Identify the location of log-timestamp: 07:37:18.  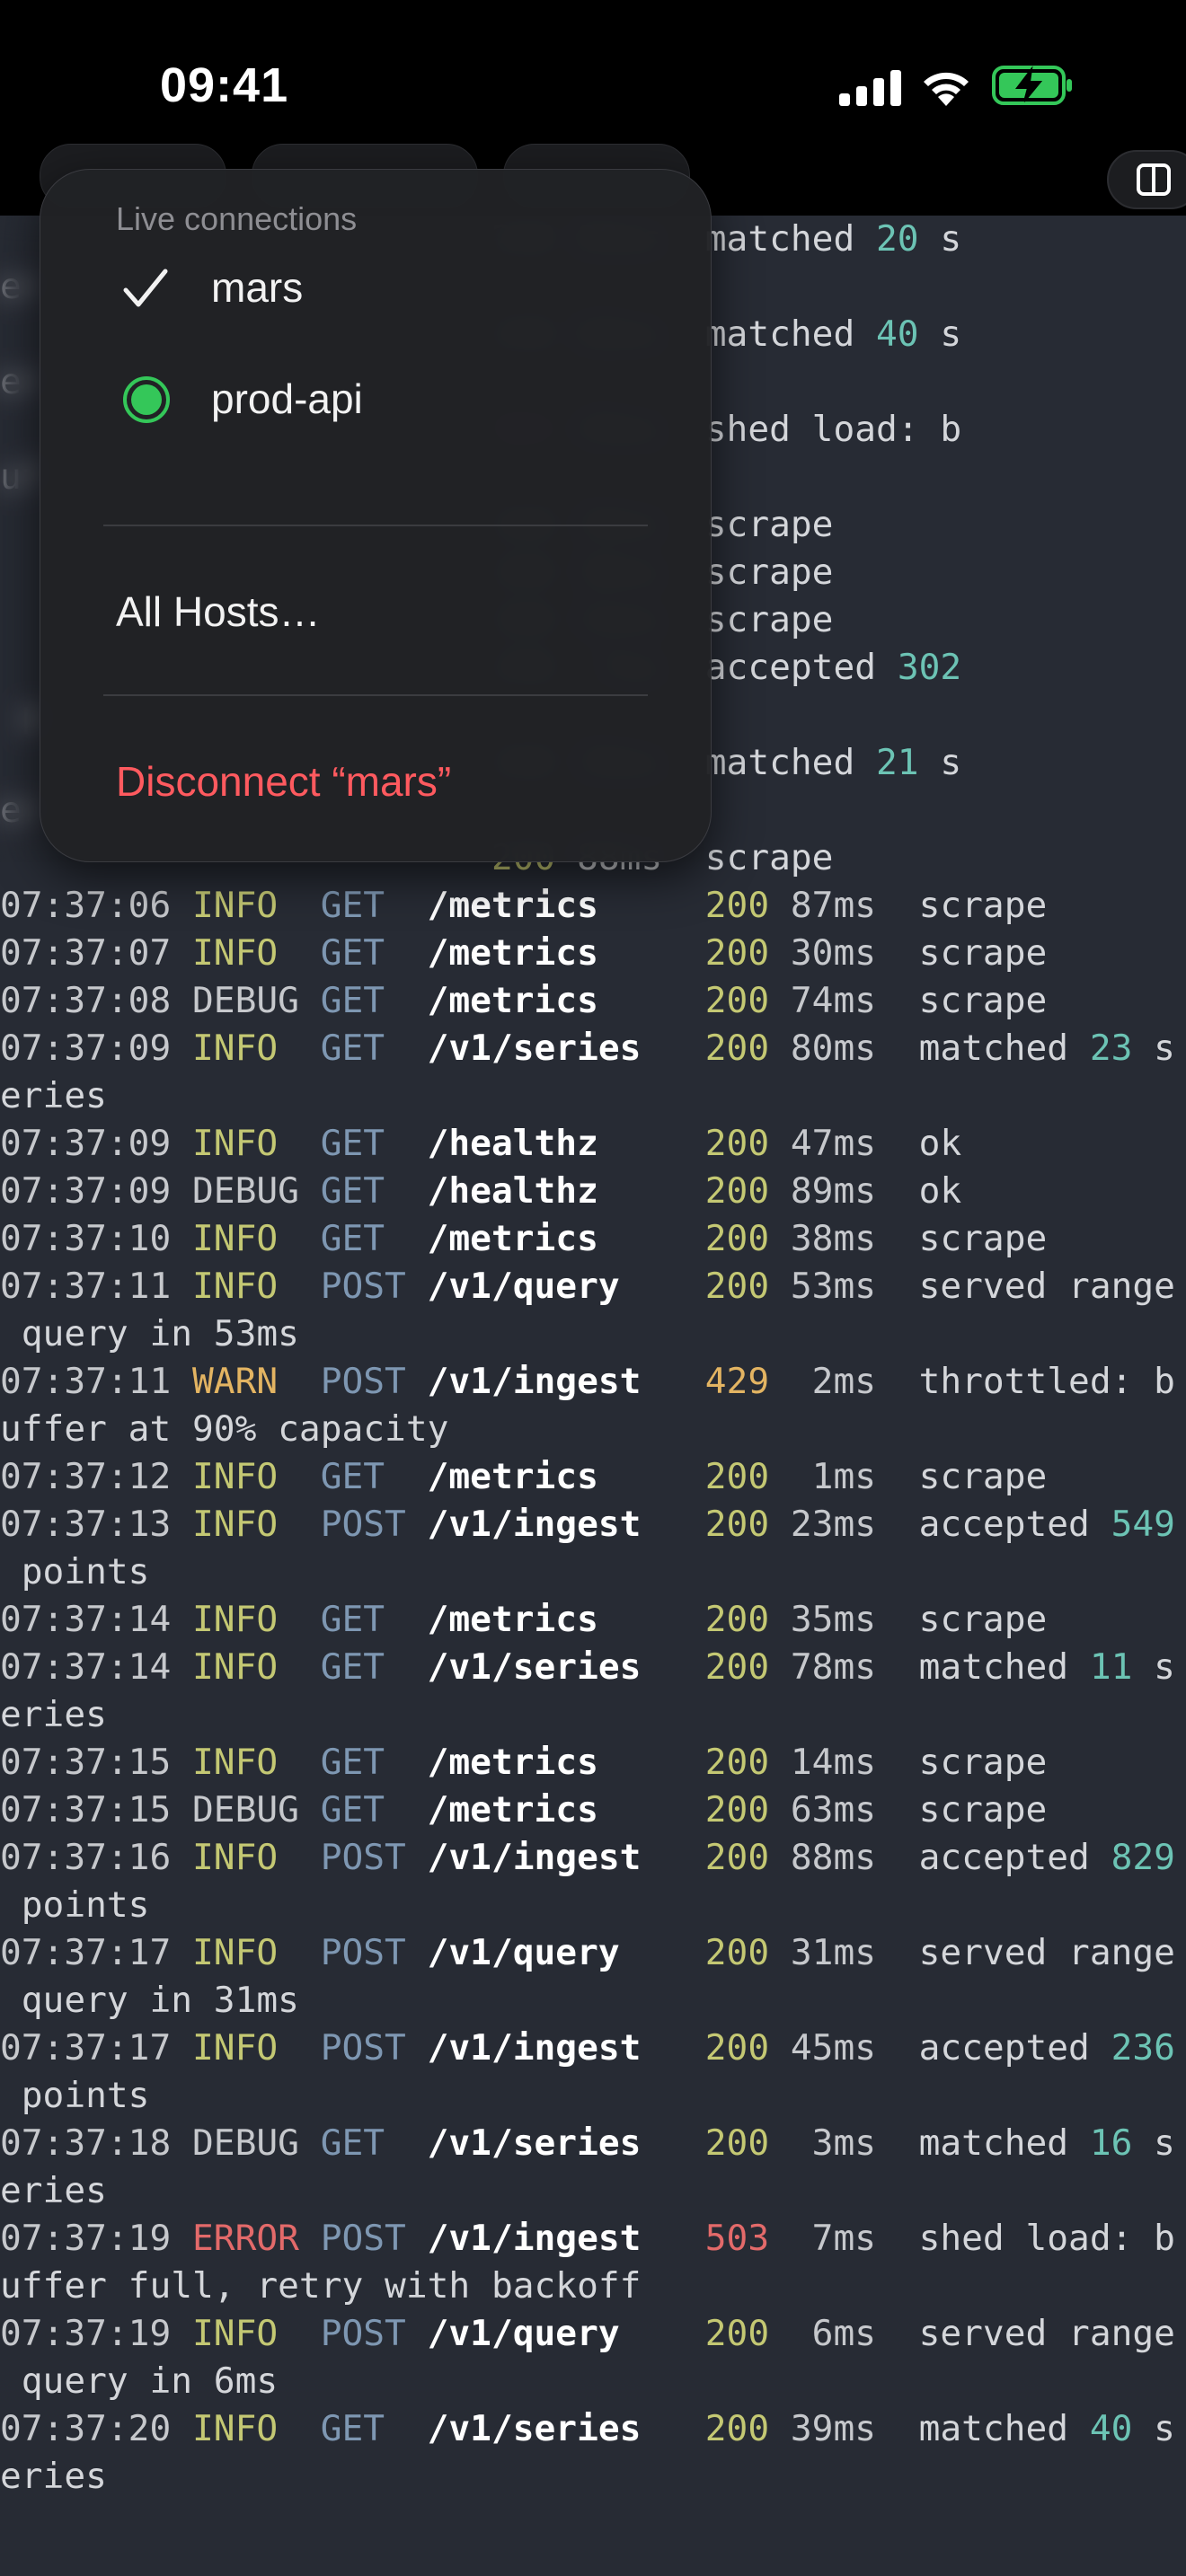
(86, 2143).